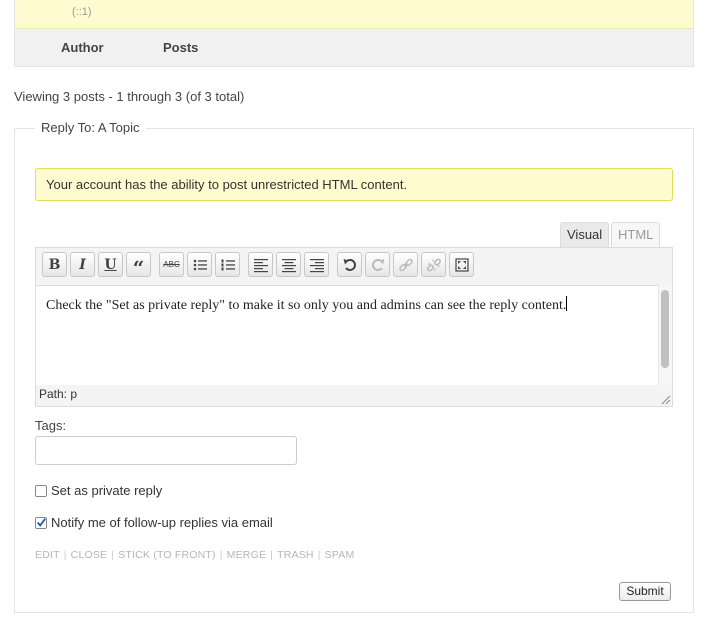 This screenshot has width=711, height=627. I want to click on bullet-list-icon, so click(200, 264).